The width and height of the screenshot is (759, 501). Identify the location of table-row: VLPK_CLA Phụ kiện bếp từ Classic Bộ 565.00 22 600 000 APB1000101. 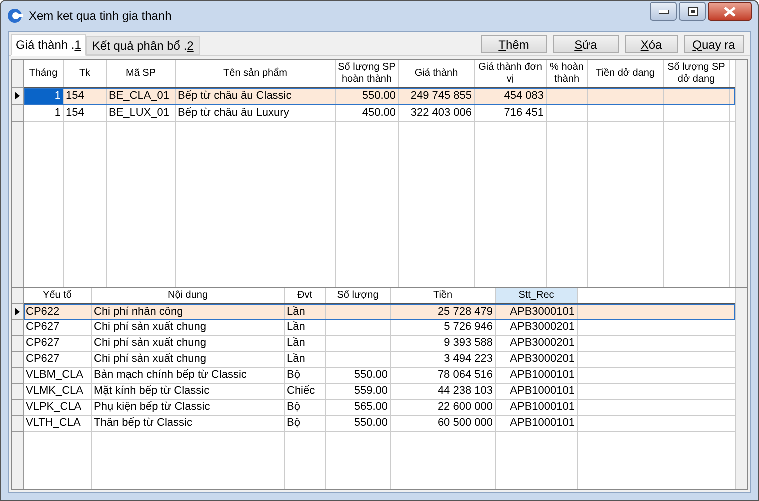
(379, 408).